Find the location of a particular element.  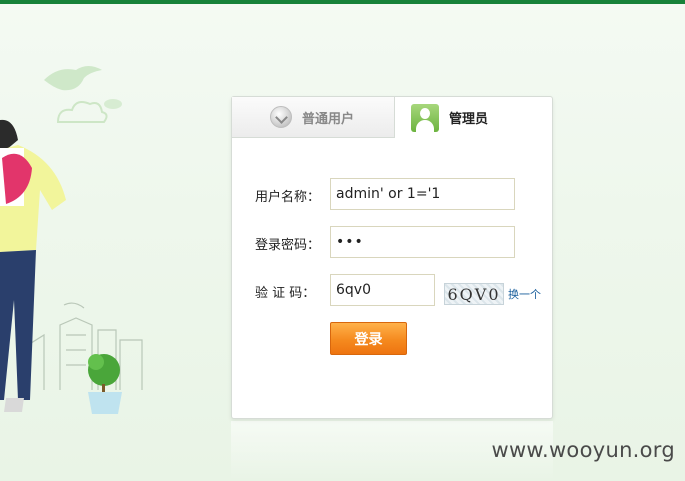

cloud-illustration is located at coordinates (82, 112).